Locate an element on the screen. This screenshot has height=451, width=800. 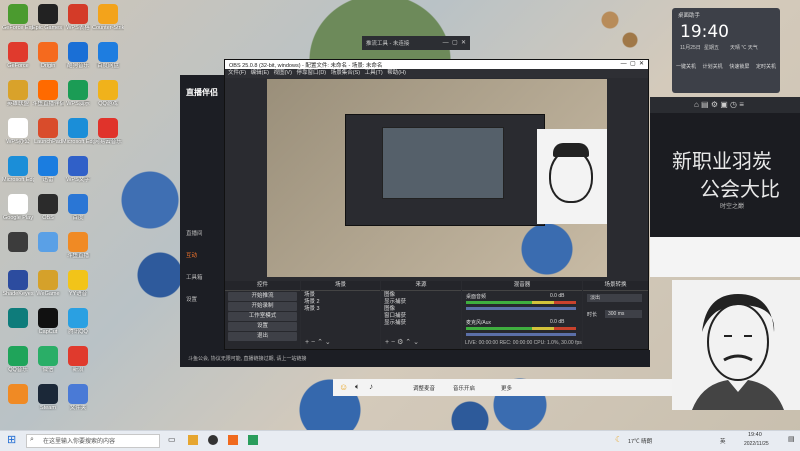
settings-button: 设置 is located at coordinates (262, 326).